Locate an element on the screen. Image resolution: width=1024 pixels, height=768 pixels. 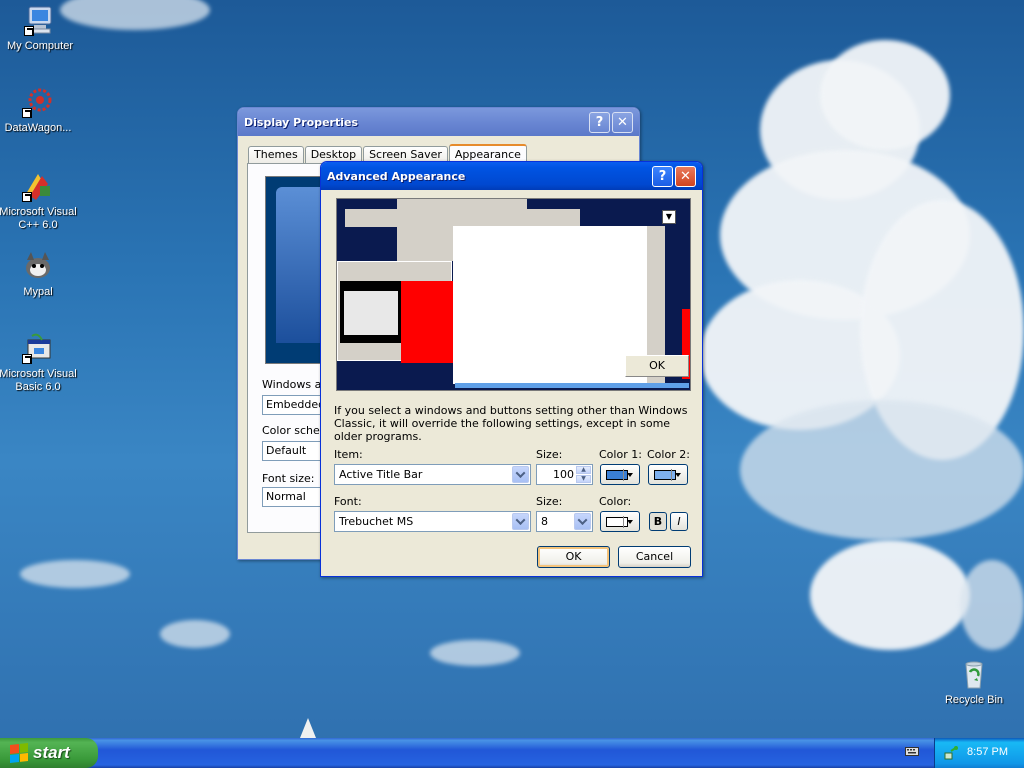
display-properties-titlebar: Display Properties ? ✕ is located at coordinates (438, 122).